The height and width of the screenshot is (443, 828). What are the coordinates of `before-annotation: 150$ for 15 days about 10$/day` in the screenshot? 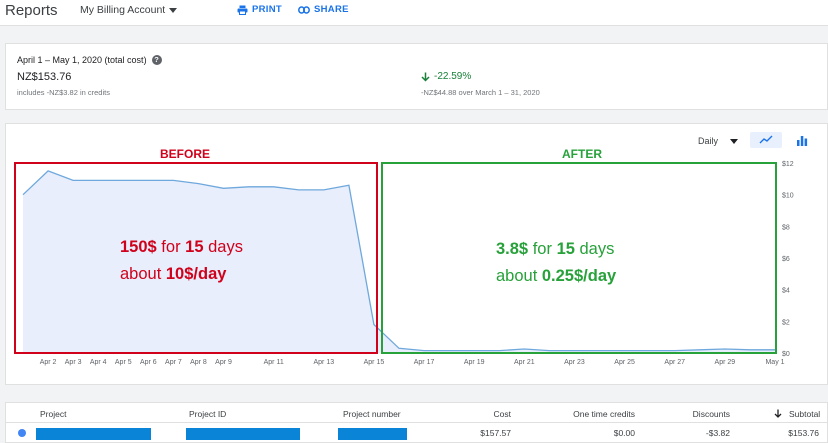 It's located at (181, 261).